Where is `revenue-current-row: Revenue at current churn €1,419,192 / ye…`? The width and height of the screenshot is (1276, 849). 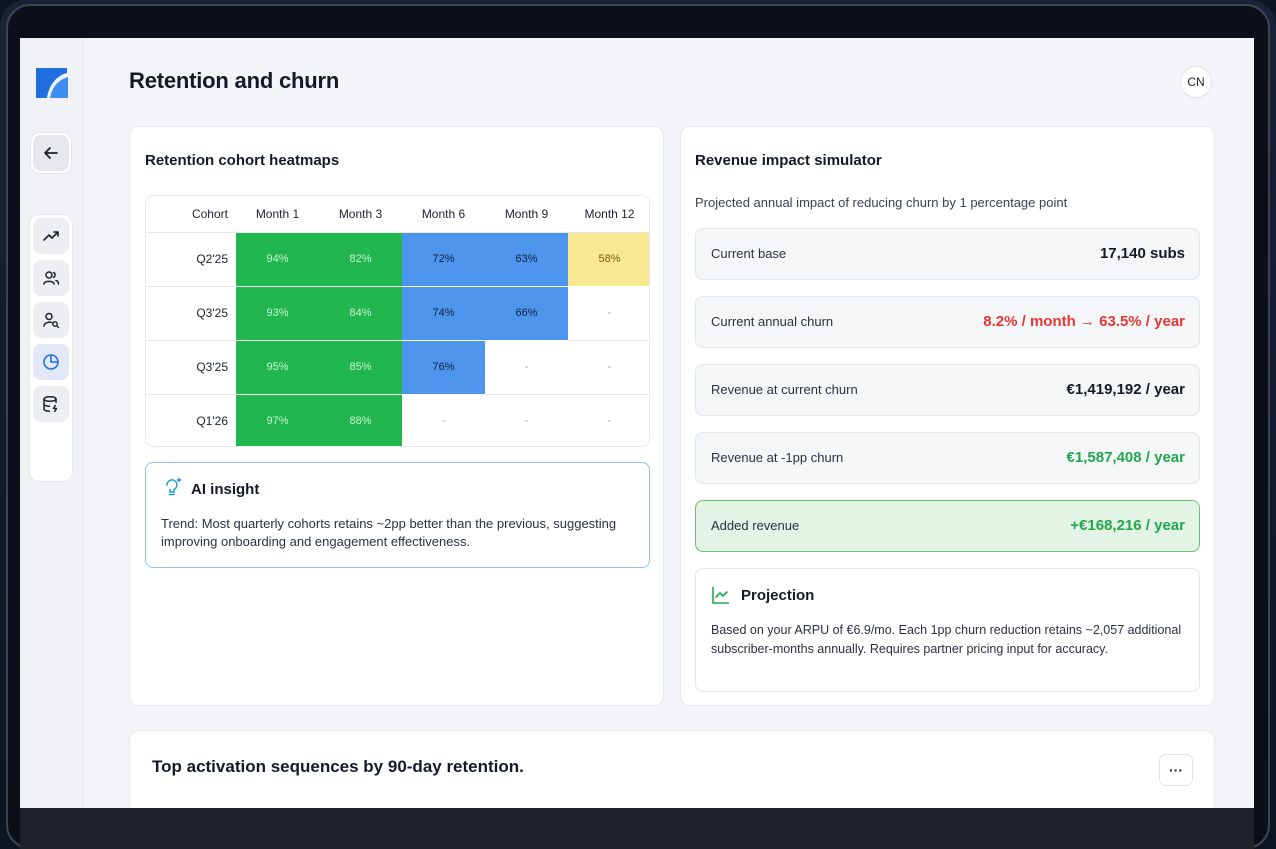
revenue-current-row: Revenue at current churn €1,419,192 / ye… is located at coordinates (947, 390).